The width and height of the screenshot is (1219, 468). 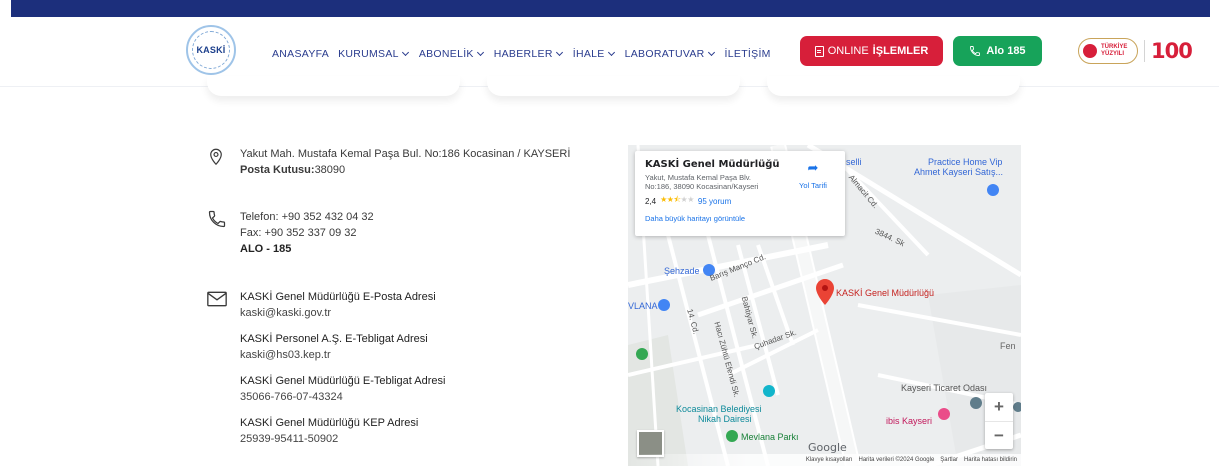 What do you see at coordinates (871, 51) in the screenshot?
I see `online-islemler-button: ONLINE İŞLEMLER` at bounding box center [871, 51].